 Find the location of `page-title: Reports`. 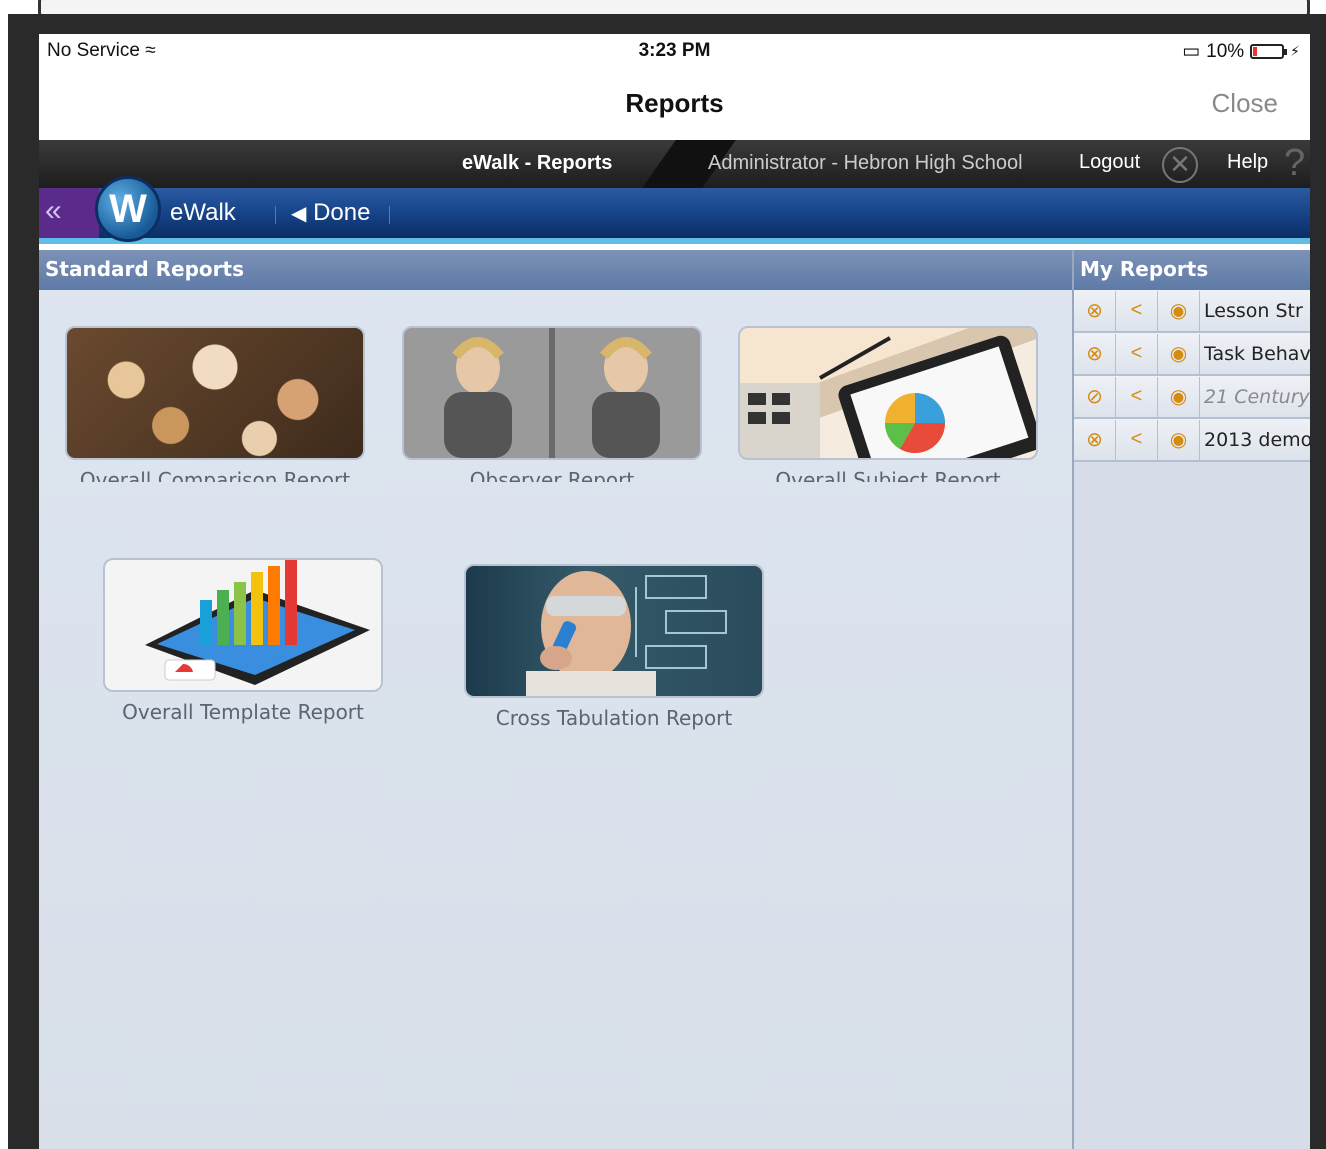

page-title: Reports is located at coordinates (674, 103).